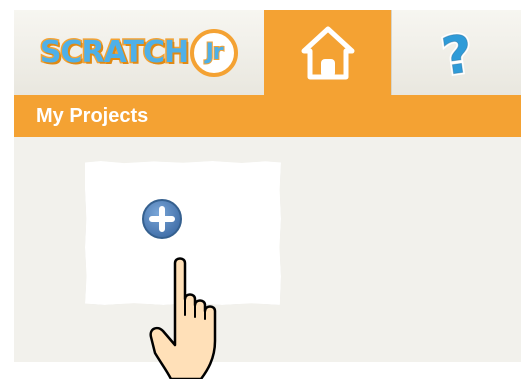 This screenshot has width=521, height=379. I want to click on section-header: My Projects, so click(267, 116).